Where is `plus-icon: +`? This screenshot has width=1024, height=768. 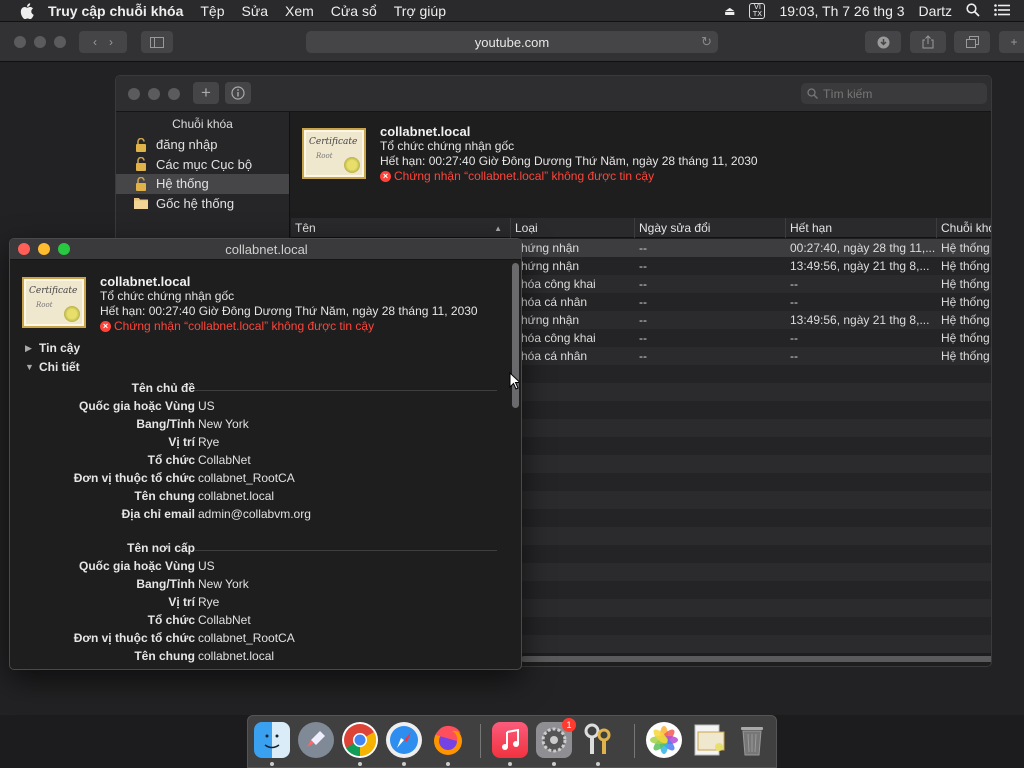 plus-icon: + is located at coordinates (1014, 42).